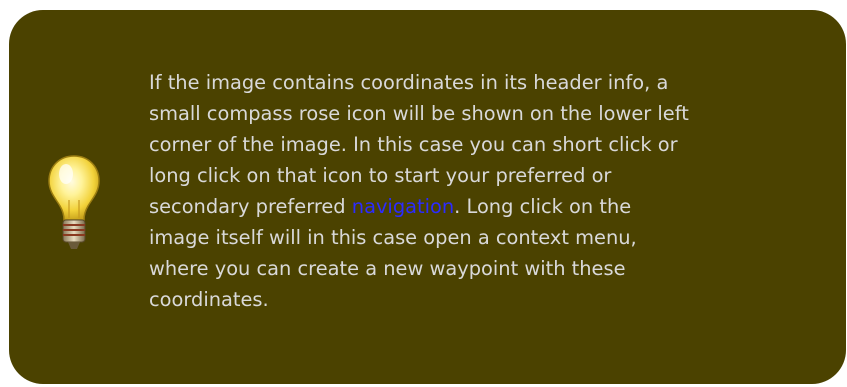 The height and width of the screenshot is (387, 847). Describe the element at coordinates (403, 206) in the screenshot. I see `navigation-link: navigation` at that location.